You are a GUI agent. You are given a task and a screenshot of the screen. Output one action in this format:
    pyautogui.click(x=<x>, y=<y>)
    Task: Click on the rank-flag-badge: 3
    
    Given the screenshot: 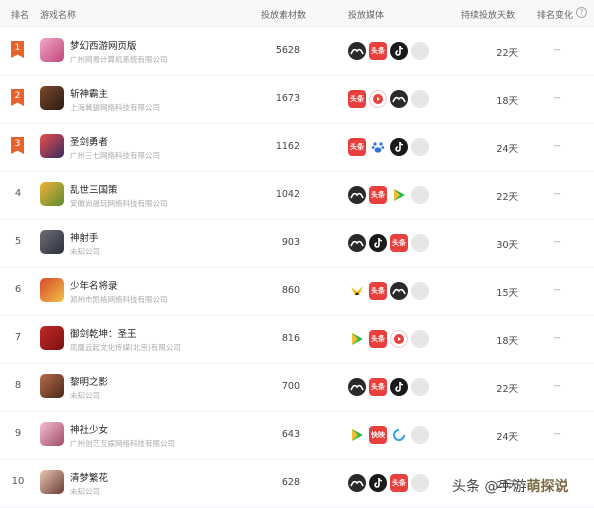 What is the action you would take?
    pyautogui.click(x=17, y=145)
    